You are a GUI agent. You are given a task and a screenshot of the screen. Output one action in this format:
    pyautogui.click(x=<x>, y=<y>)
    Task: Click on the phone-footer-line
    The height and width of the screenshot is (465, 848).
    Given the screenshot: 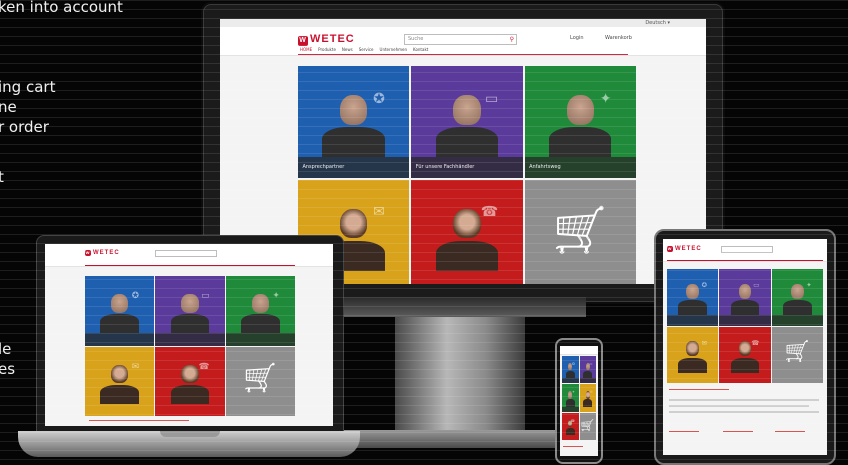 What is the action you would take?
    pyautogui.click(x=573, y=446)
    